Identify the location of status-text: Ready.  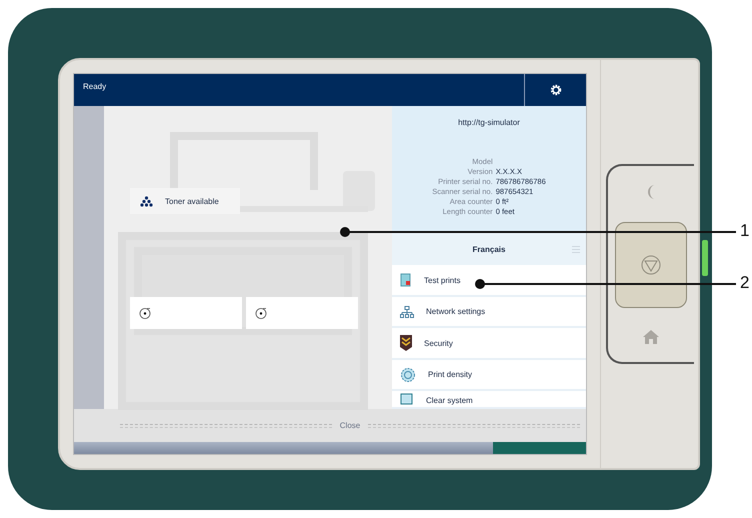
(95, 87).